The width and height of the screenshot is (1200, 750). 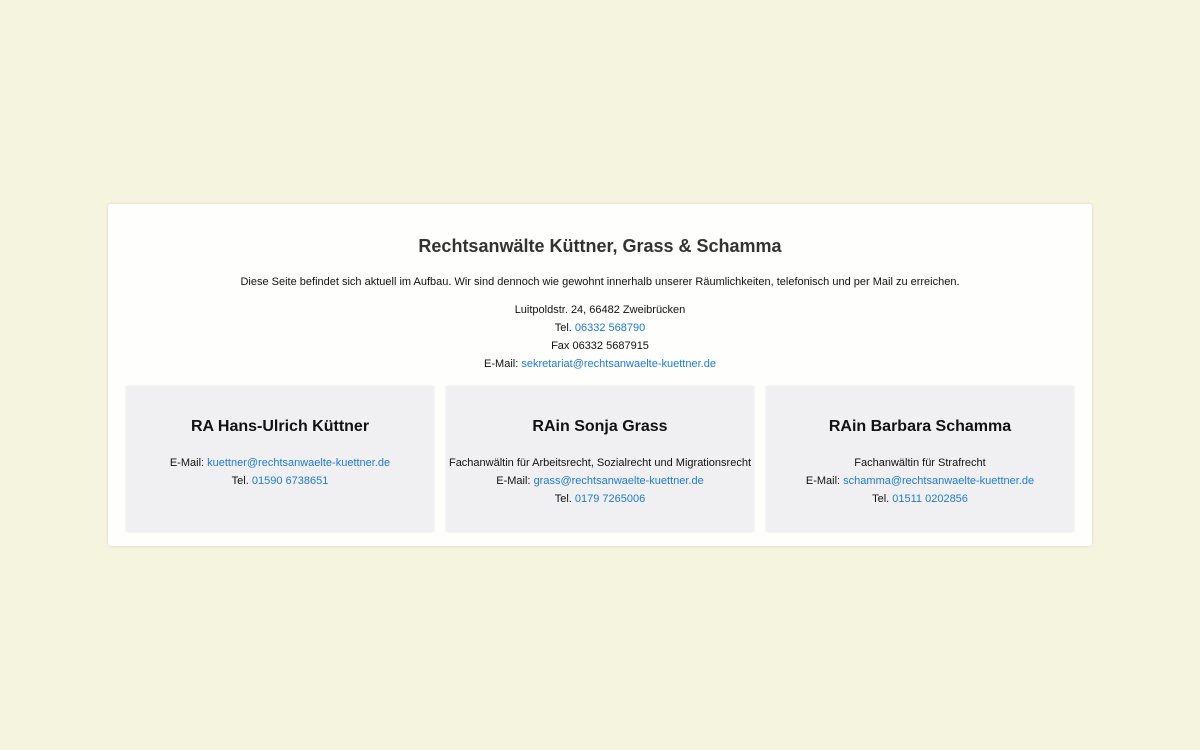 I want to click on firm-phone-label: Tel., so click(x=563, y=328).